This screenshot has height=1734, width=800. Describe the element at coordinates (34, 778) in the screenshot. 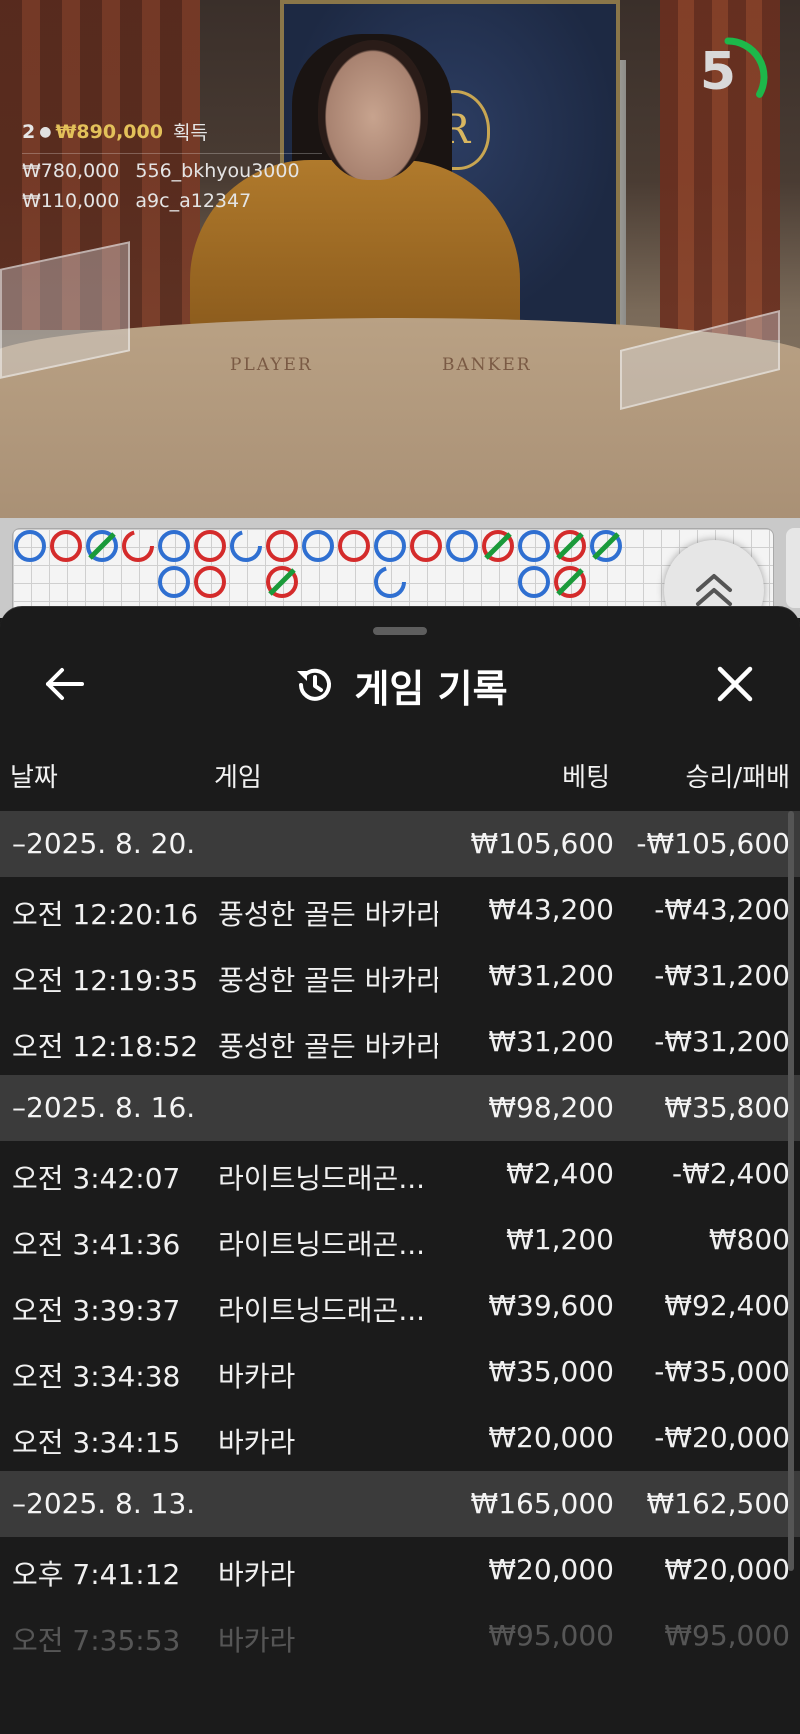

I see `column-header-date: 날짜` at that location.